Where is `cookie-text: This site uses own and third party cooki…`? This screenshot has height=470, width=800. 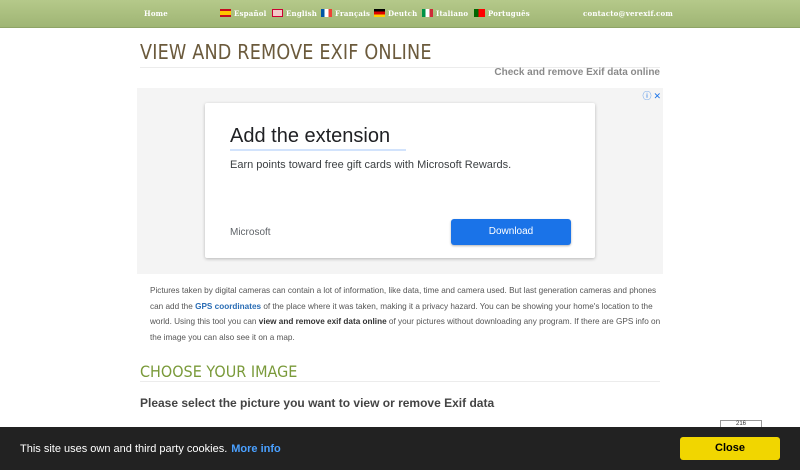 cookie-text: This site uses own and third party cooki… is located at coordinates (124, 449).